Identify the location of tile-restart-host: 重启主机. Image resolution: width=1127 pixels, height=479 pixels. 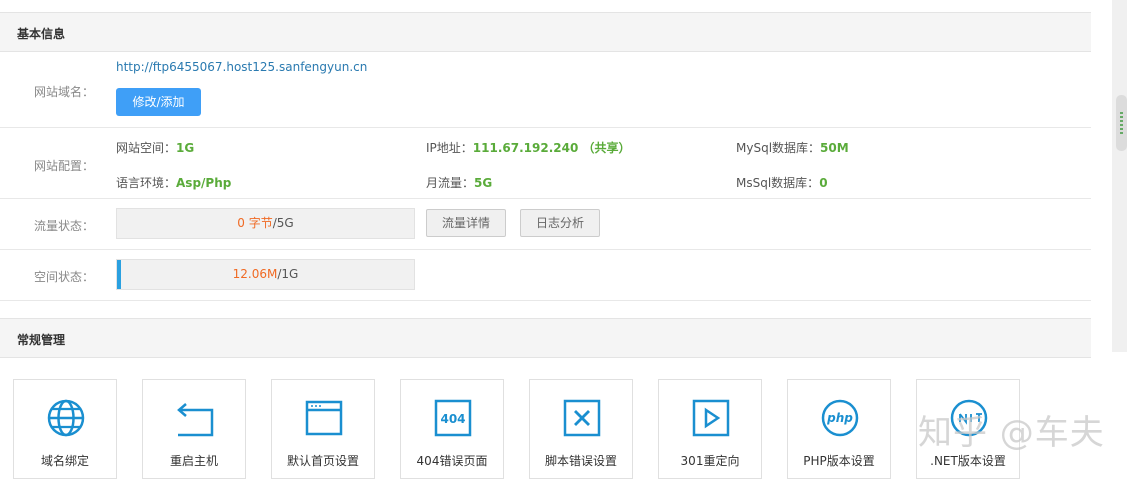
(194, 429).